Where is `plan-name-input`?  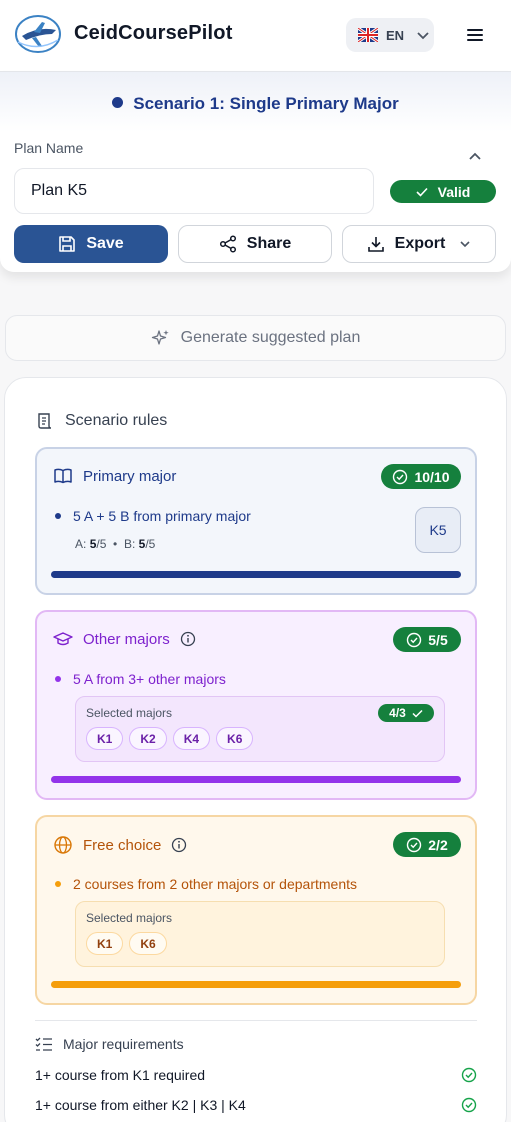 plan-name-input is located at coordinates (194, 191).